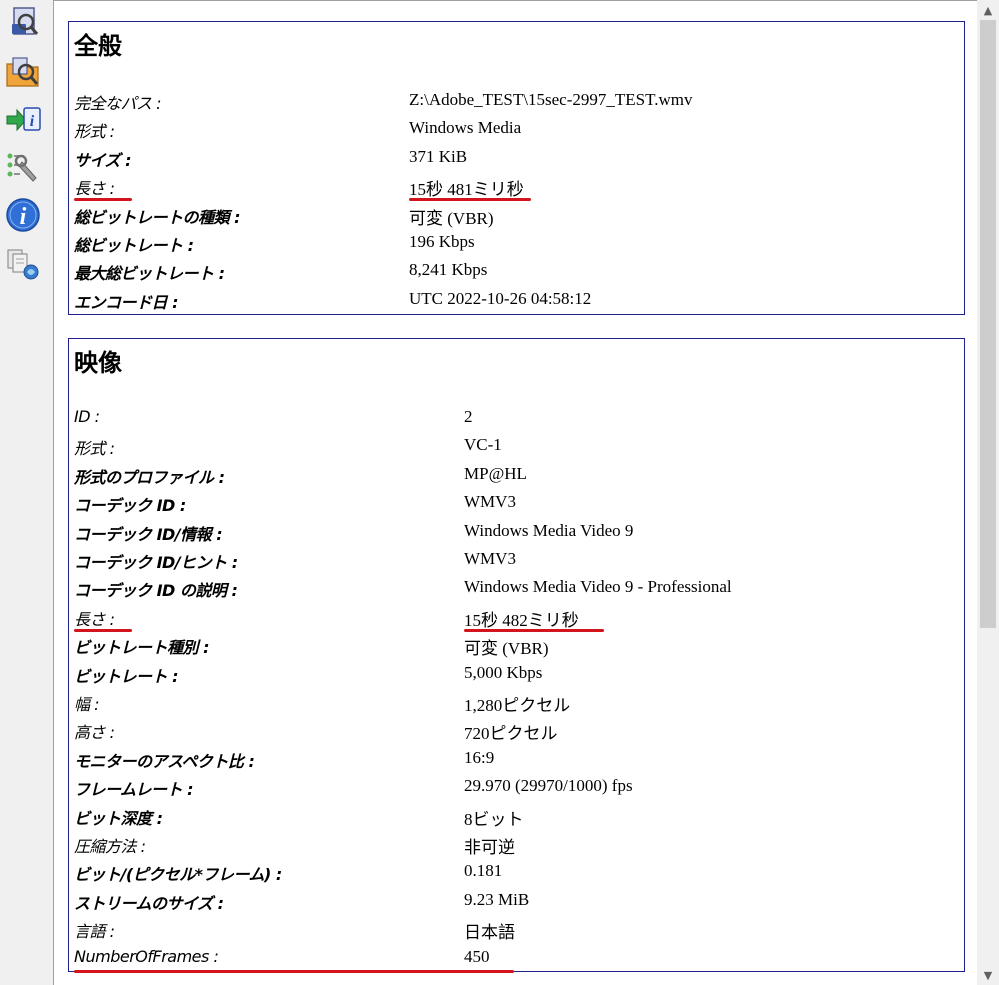  What do you see at coordinates (514, 244) in the screenshot?
I see `general-info-row: 総ビットレート : 196 Kbps` at bounding box center [514, 244].